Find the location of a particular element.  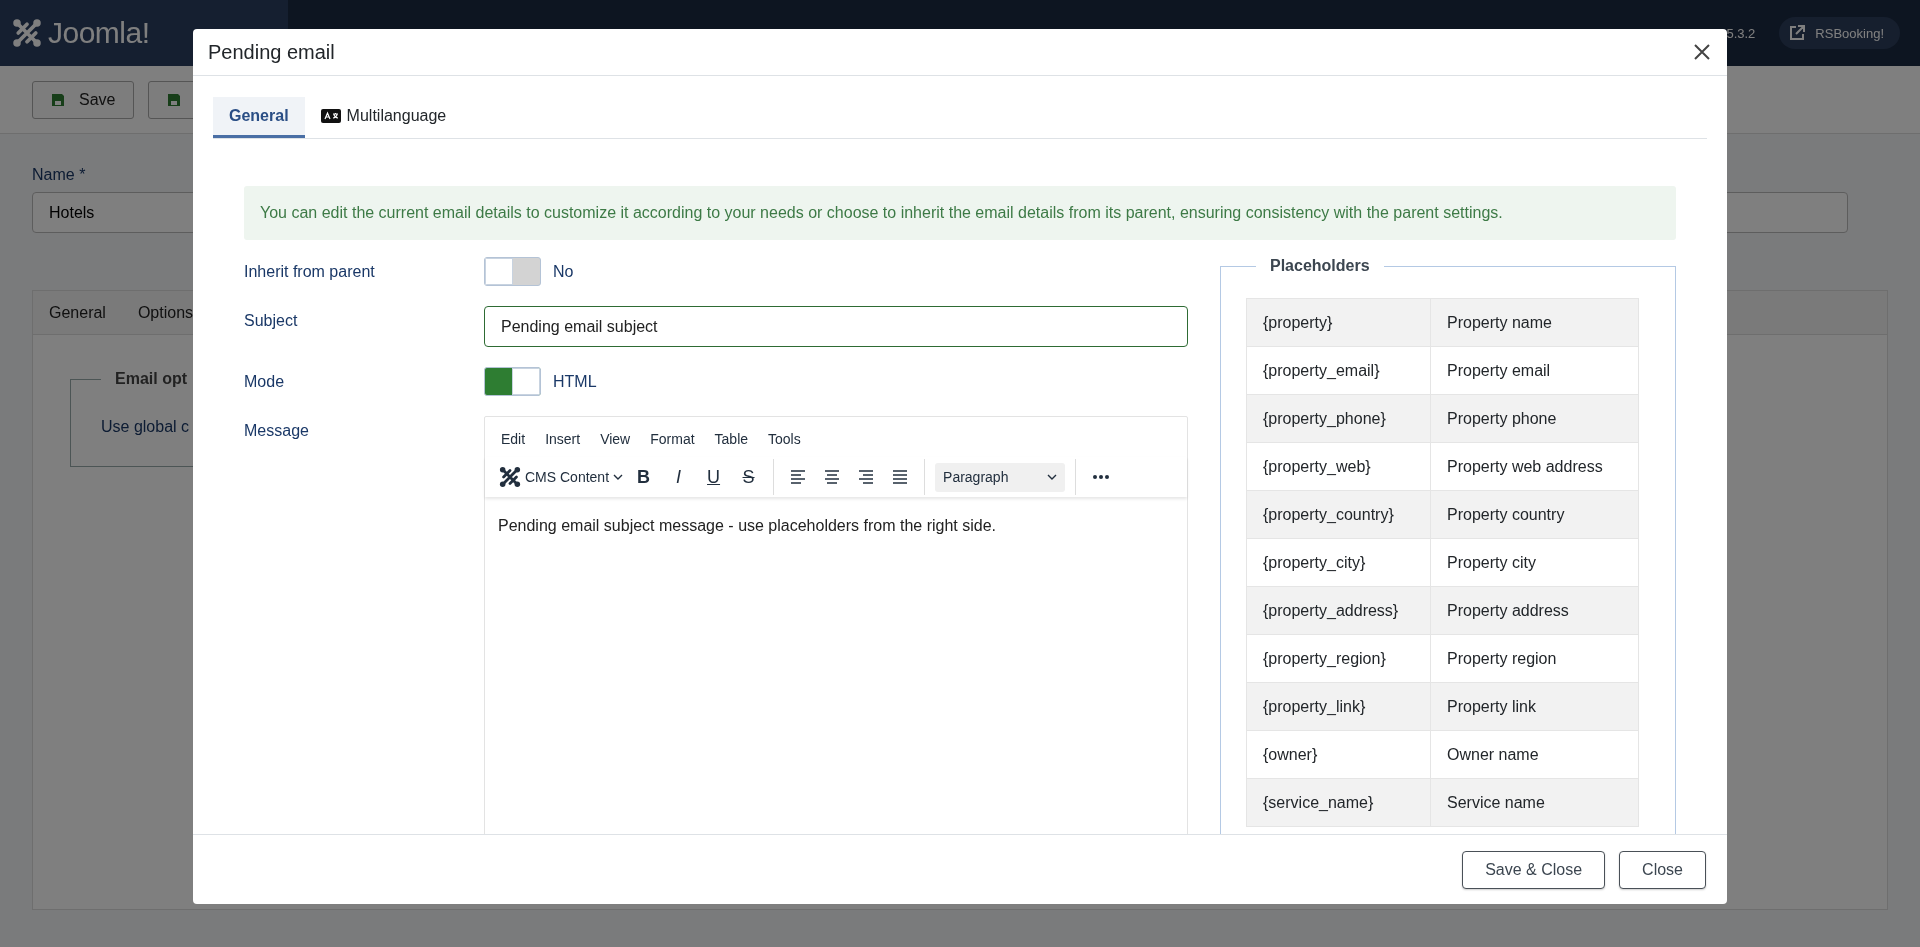

table-cell: Owner name is located at coordinates (1534, 754).